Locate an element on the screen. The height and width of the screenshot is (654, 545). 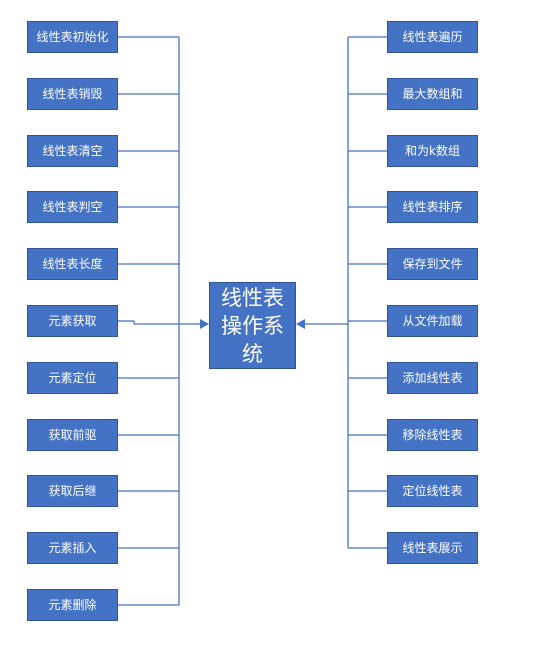
center-node: 线性表操作系统 is located at coordinates (252, 325).